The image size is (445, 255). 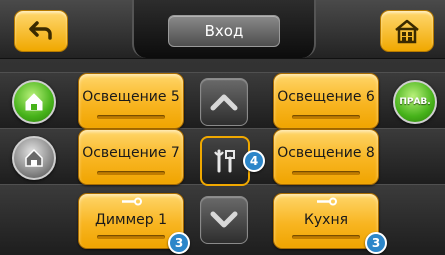 I want to click on tile-light-6: Освещение 6, so click(x=326, y=101).